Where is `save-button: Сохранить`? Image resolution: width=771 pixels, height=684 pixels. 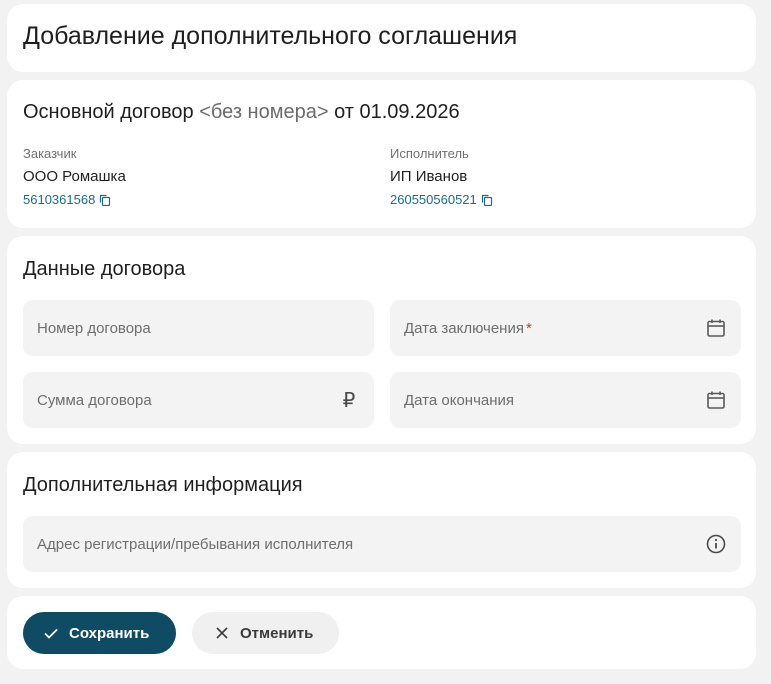
save-button: Сохранить is located at coordinates (99, 633).